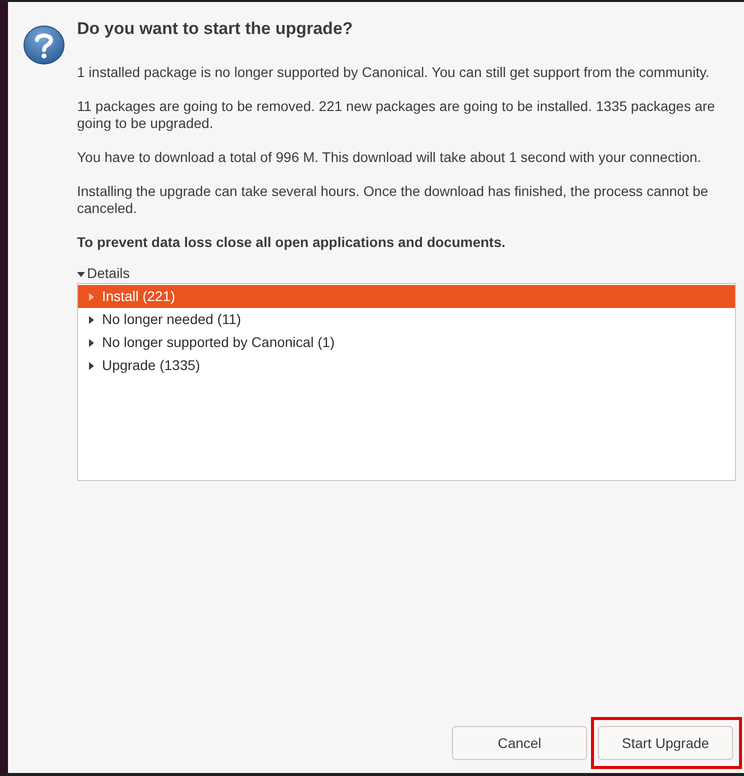  Describe the element at coordinates (172, 319) in the screenshot. I see `row-label: No longer needed (11)` at that location.